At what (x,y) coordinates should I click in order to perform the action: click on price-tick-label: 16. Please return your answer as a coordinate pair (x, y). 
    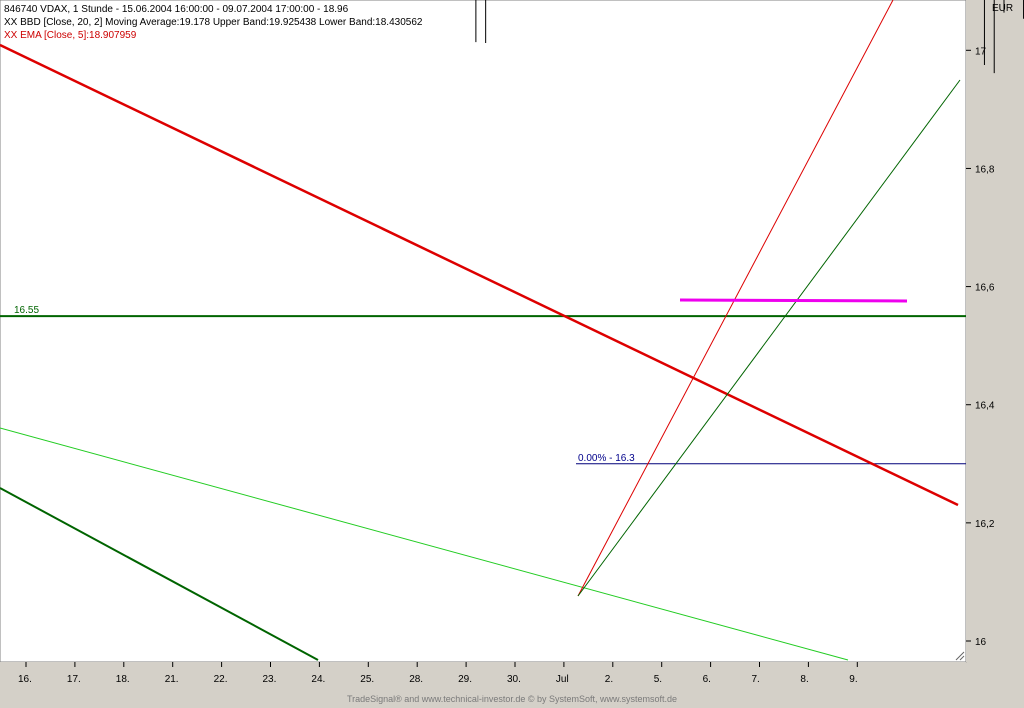
    Looking at the image, I should click on (981, 642).